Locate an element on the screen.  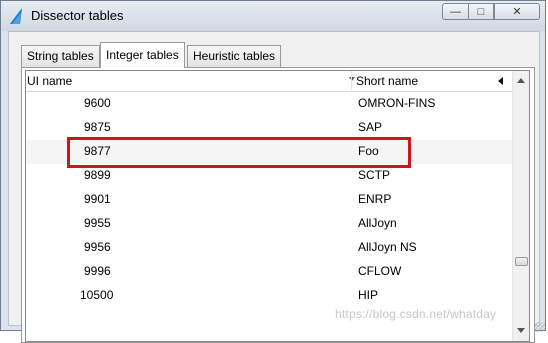
table-row: 9600 OMRON-FINS is located at coordinates (269, 104).